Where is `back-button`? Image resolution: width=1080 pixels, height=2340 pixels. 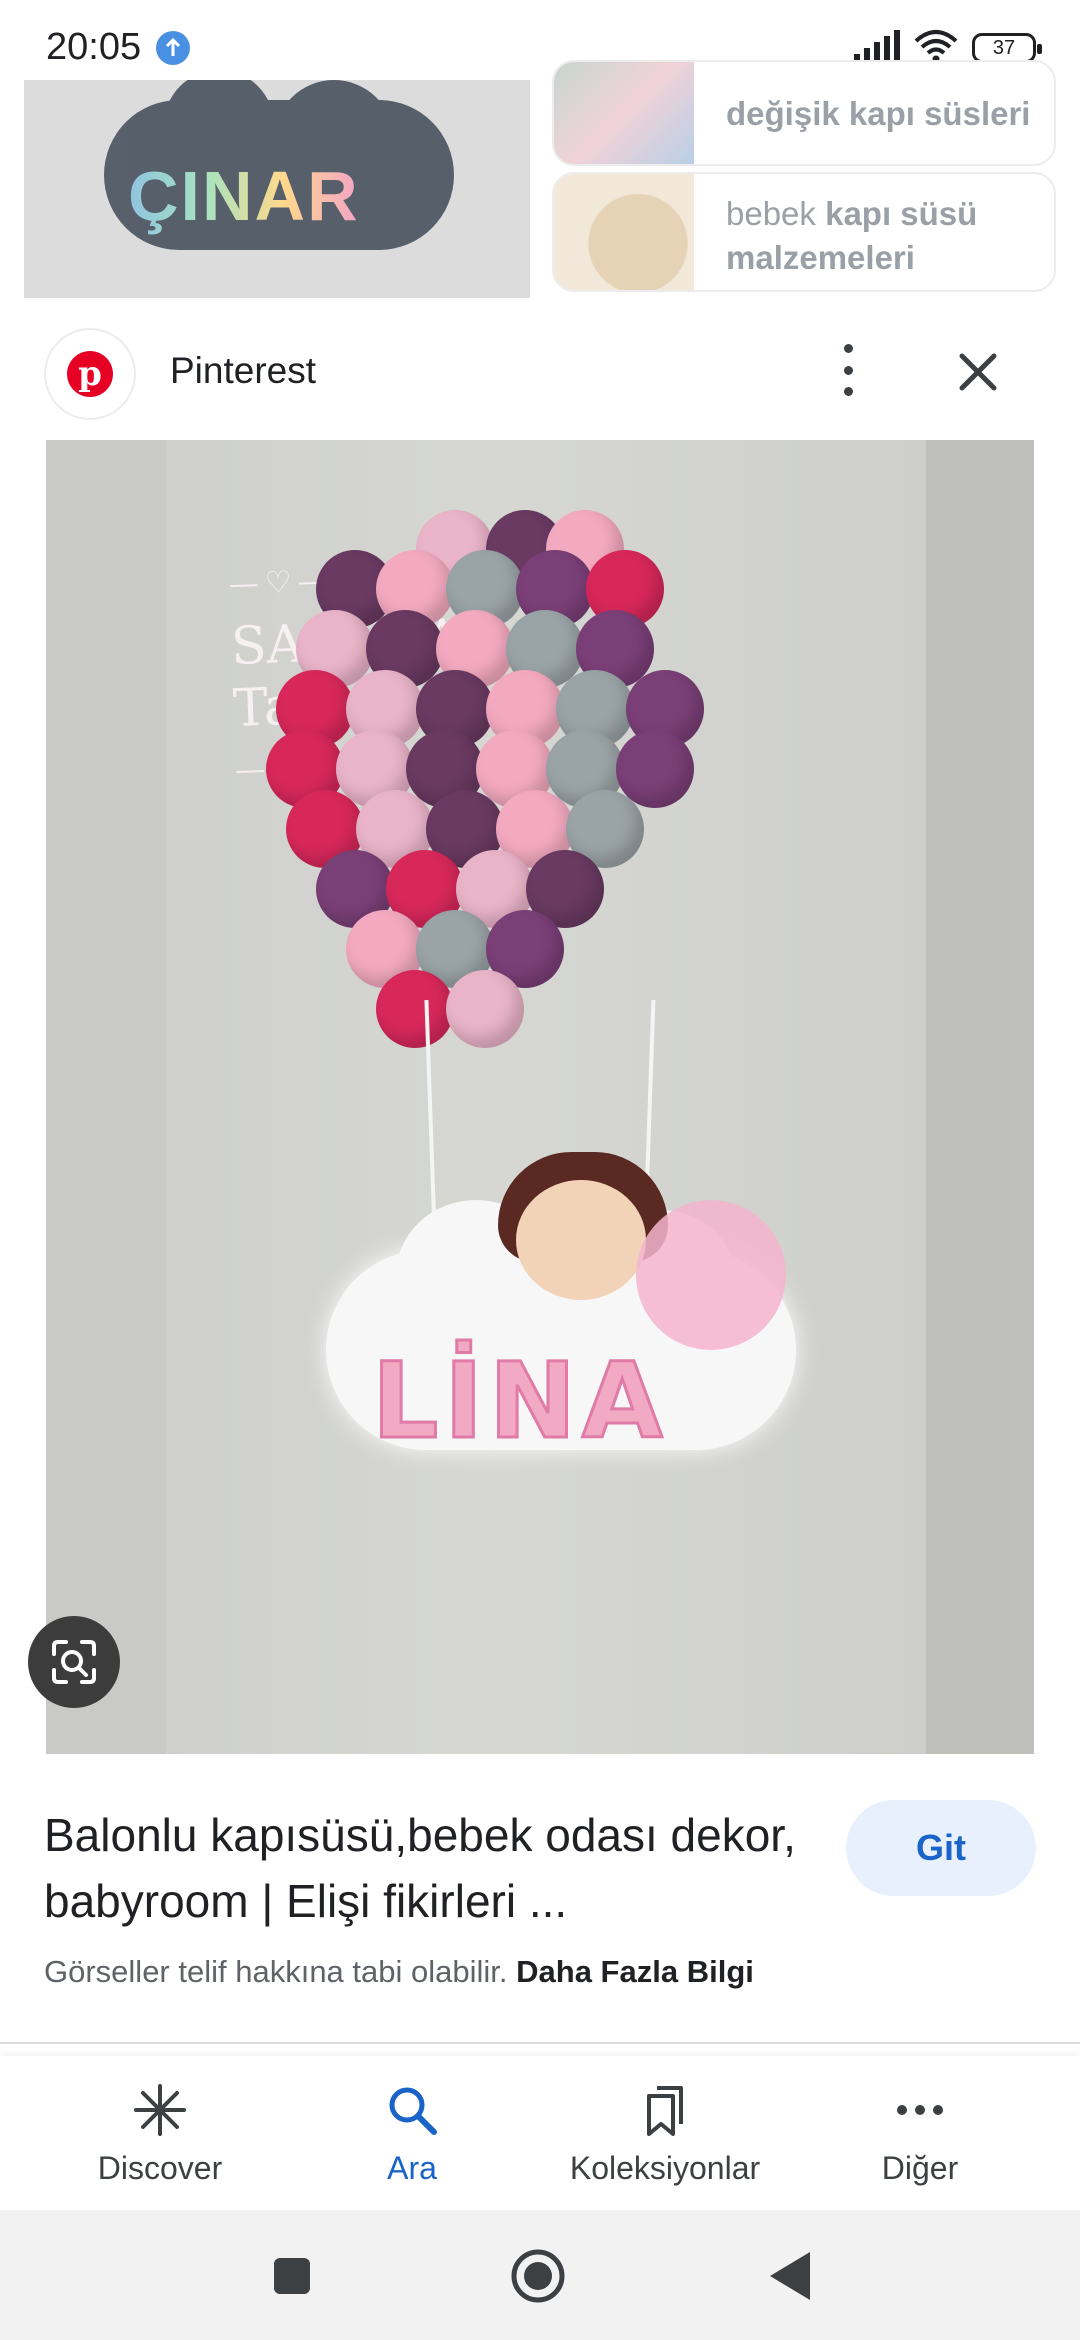 back-button is located at coordinates (790, 2276).